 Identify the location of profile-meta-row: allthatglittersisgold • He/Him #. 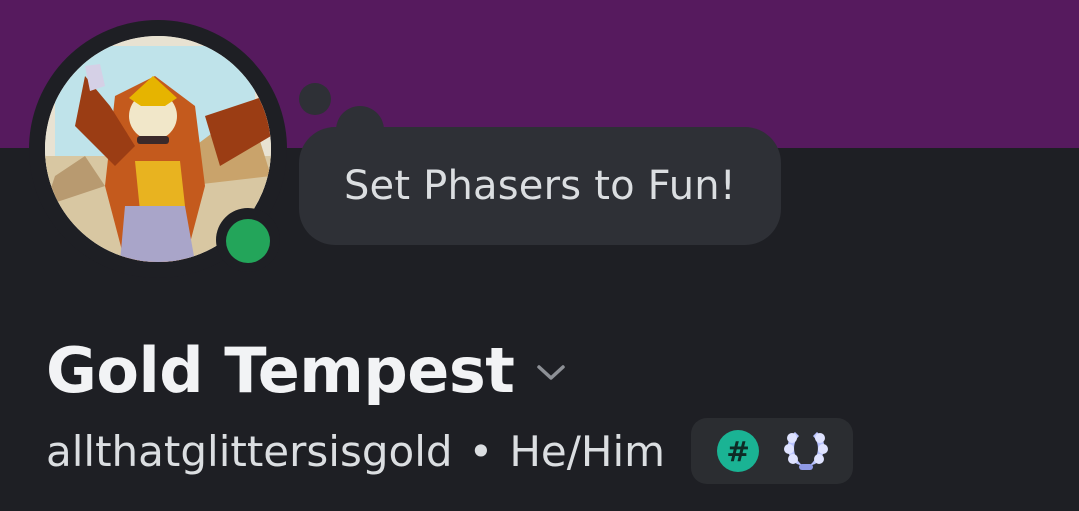
(450, 451).